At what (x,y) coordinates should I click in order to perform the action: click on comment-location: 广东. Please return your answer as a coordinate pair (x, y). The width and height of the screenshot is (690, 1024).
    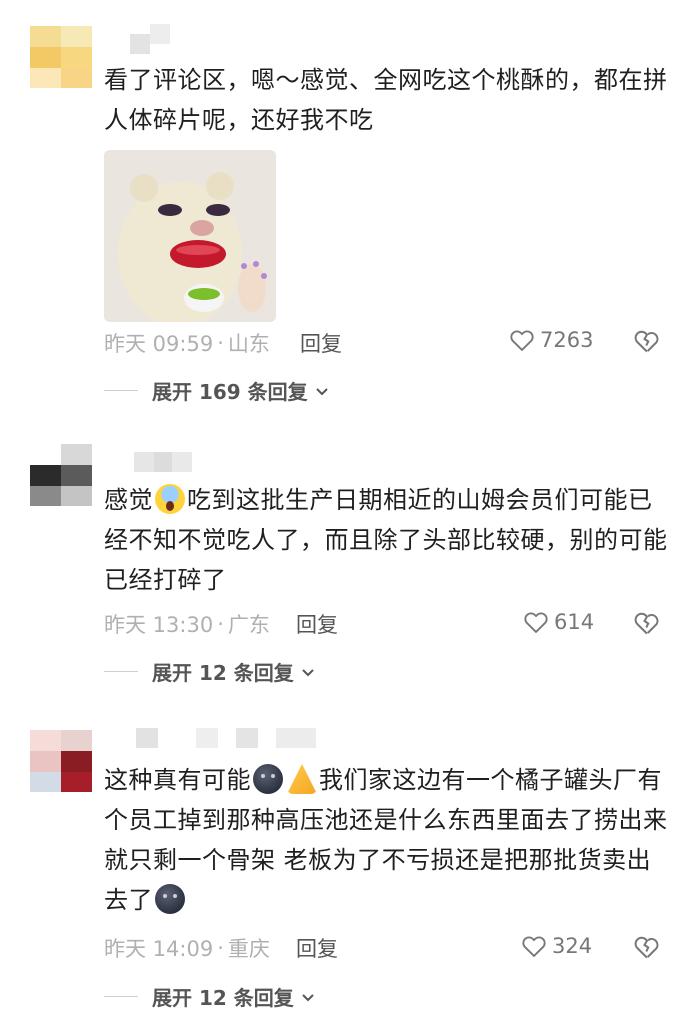
    Looking at the image, I should click on (248, 625).